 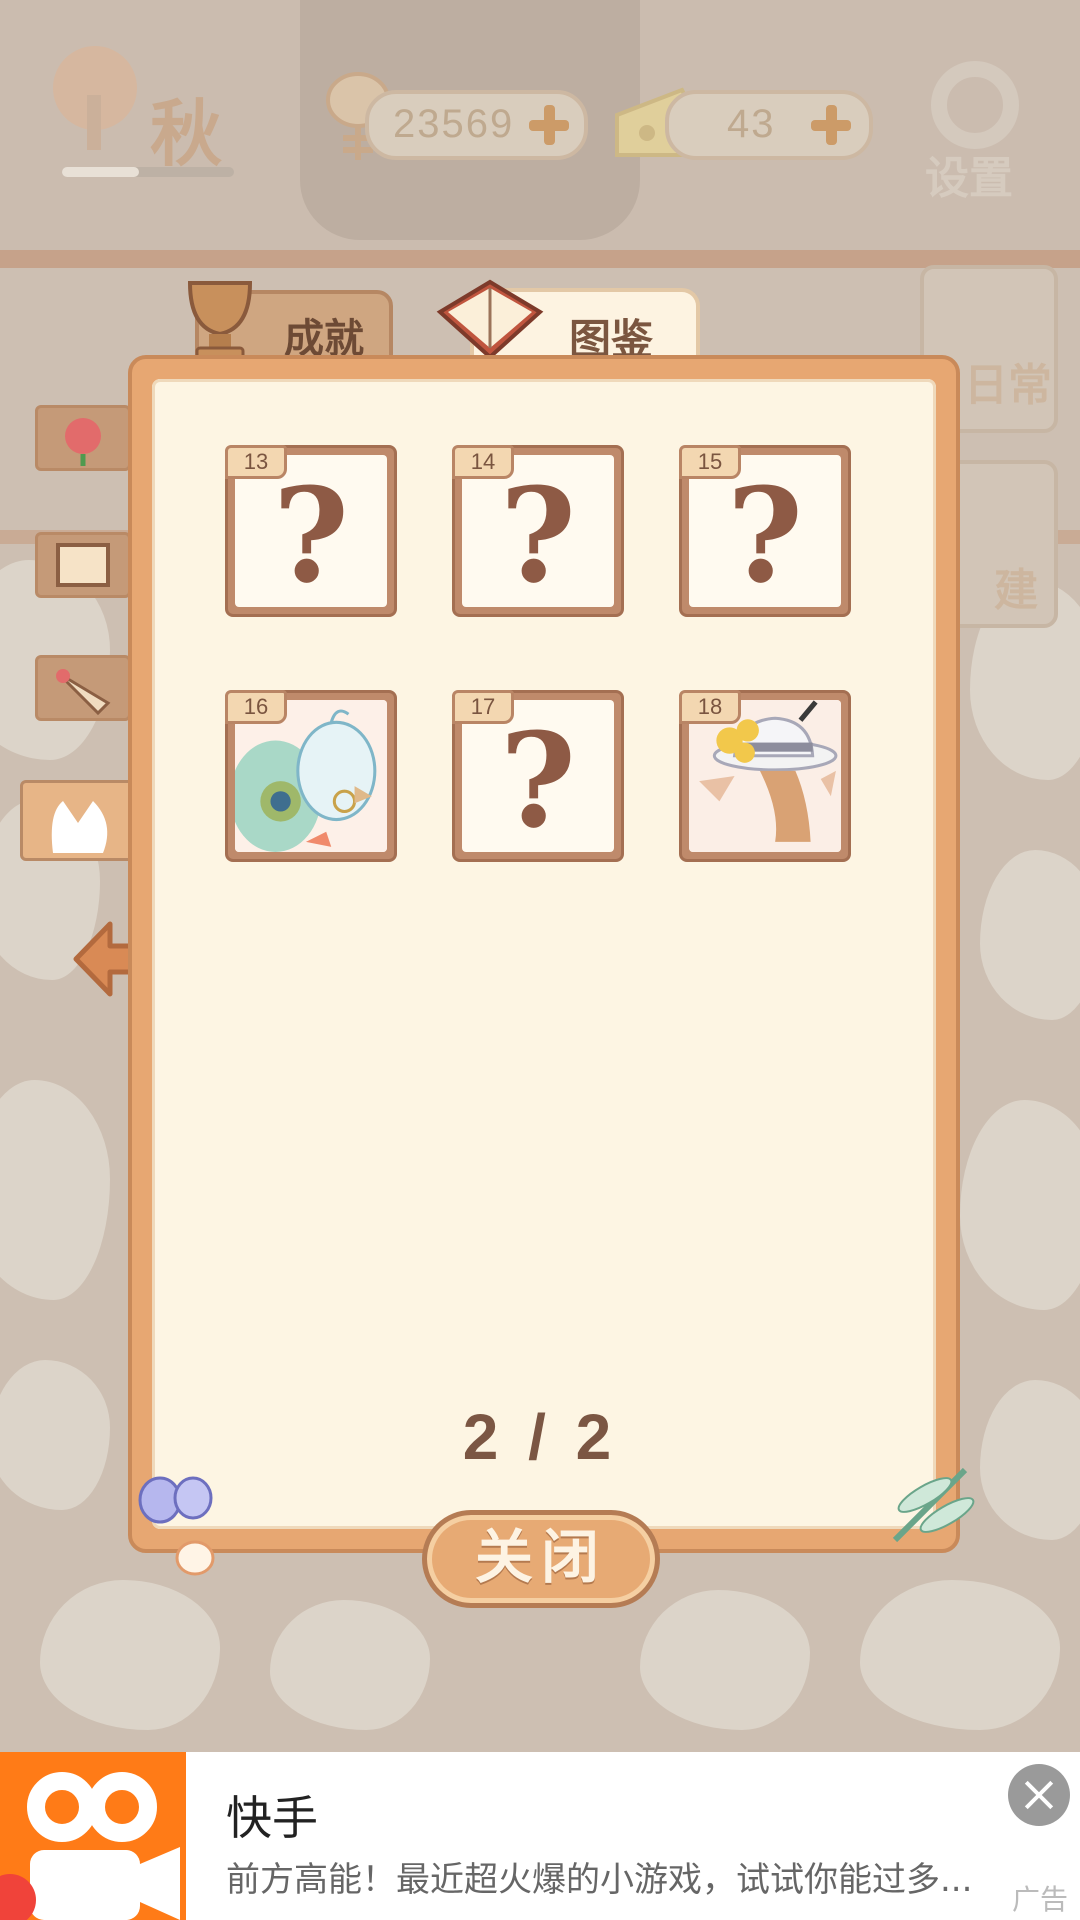 I want to click on collection-card-17: 17 ?, so click(x=538, y=776).